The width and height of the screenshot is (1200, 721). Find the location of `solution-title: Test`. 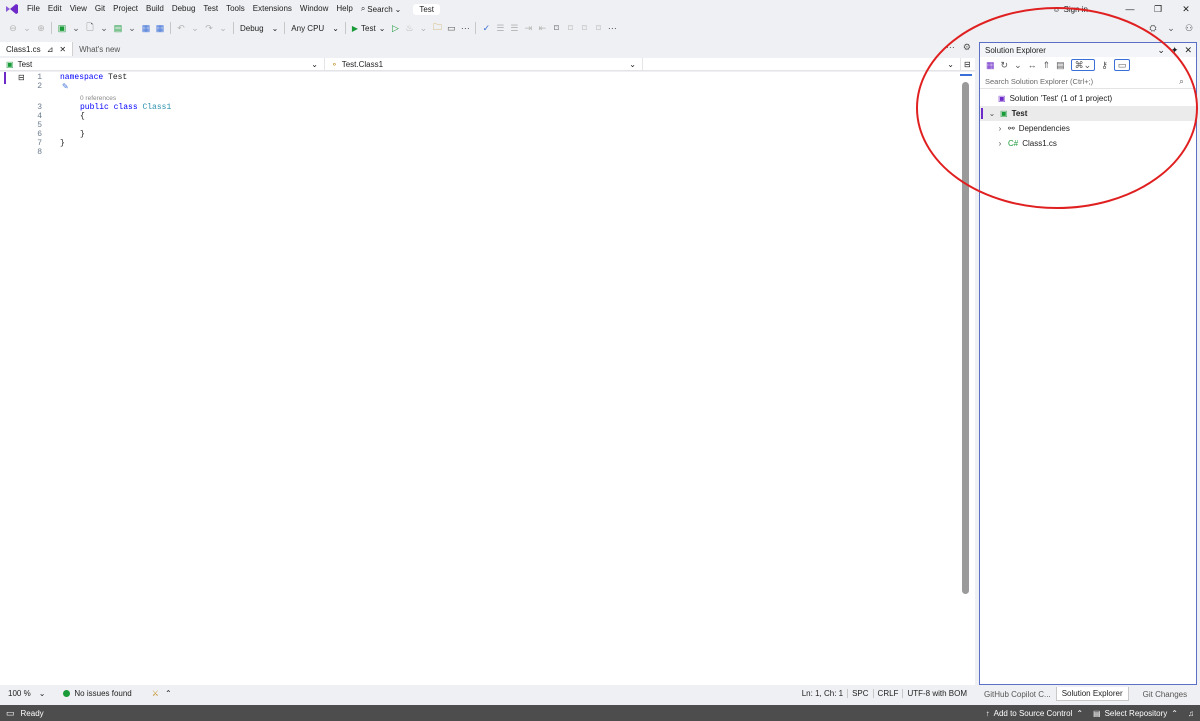

solution-title: Test is located at coordinates (427, 9).